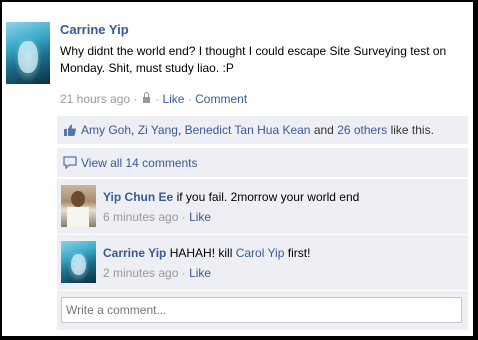 Image resolution: width=478 pixels, height=340 pixels. I want to click on comment-text: HAHAH! kill, so click(201, 253).